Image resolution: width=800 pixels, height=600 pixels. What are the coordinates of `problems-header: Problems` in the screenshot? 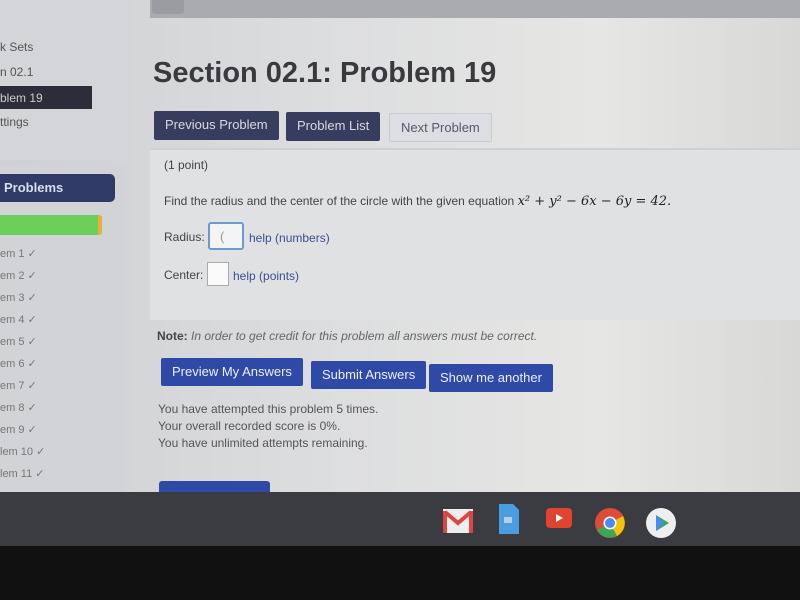 It's located at (57, 188).